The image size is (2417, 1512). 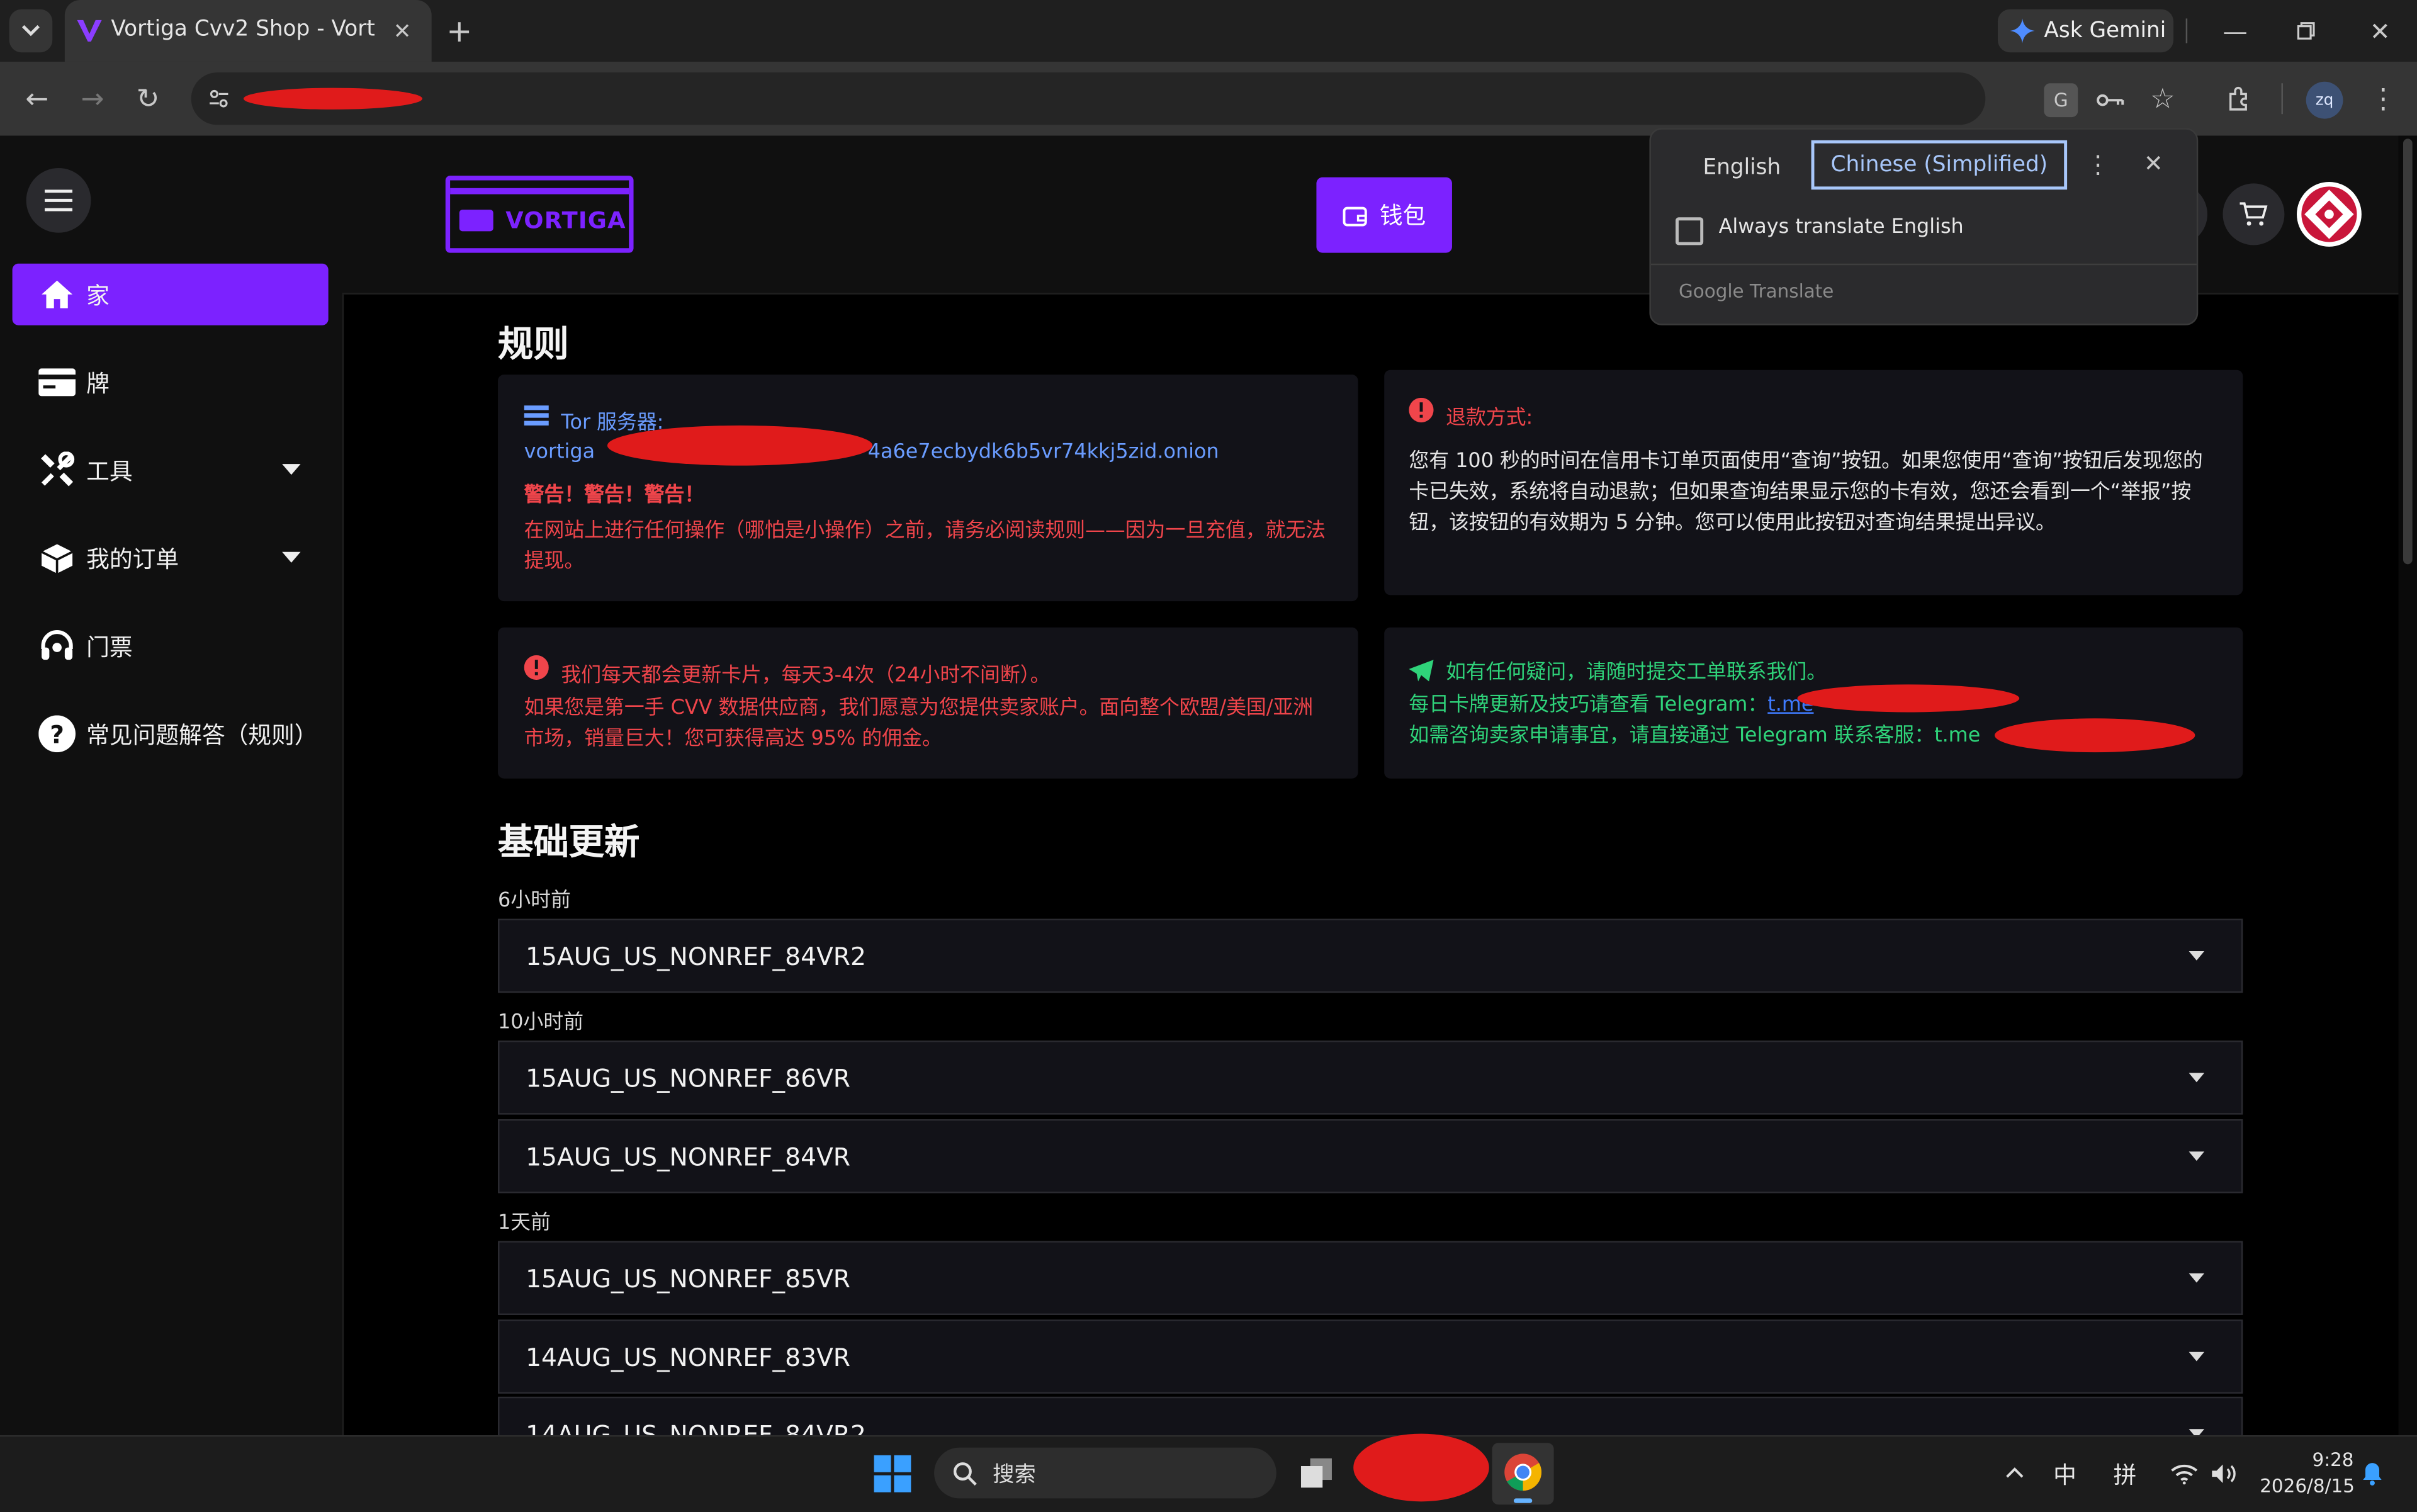 I want to click on taskbar-search-box: 搜索, so click(x=1105, y=1473).